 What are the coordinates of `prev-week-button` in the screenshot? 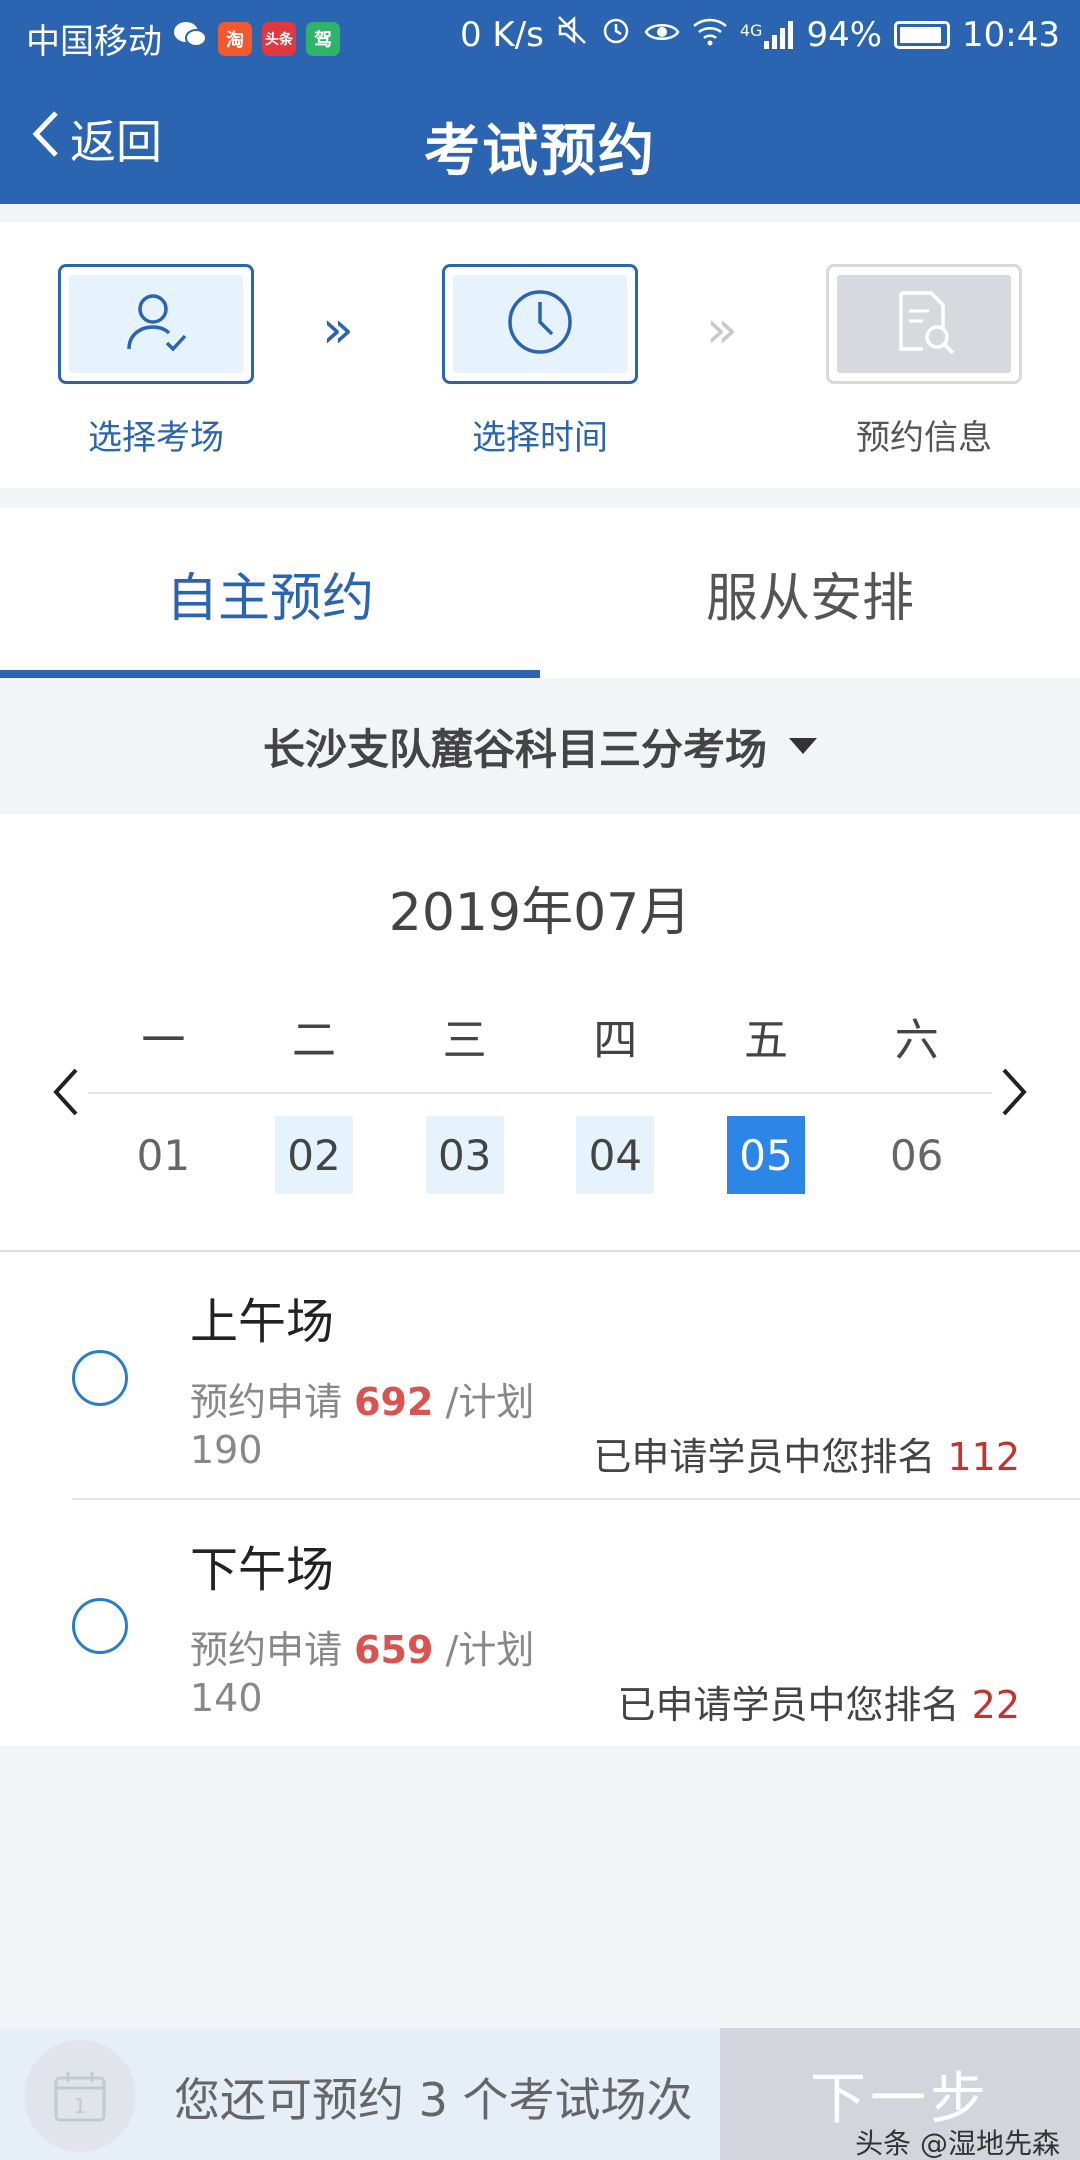 It's located at (65, 1098).